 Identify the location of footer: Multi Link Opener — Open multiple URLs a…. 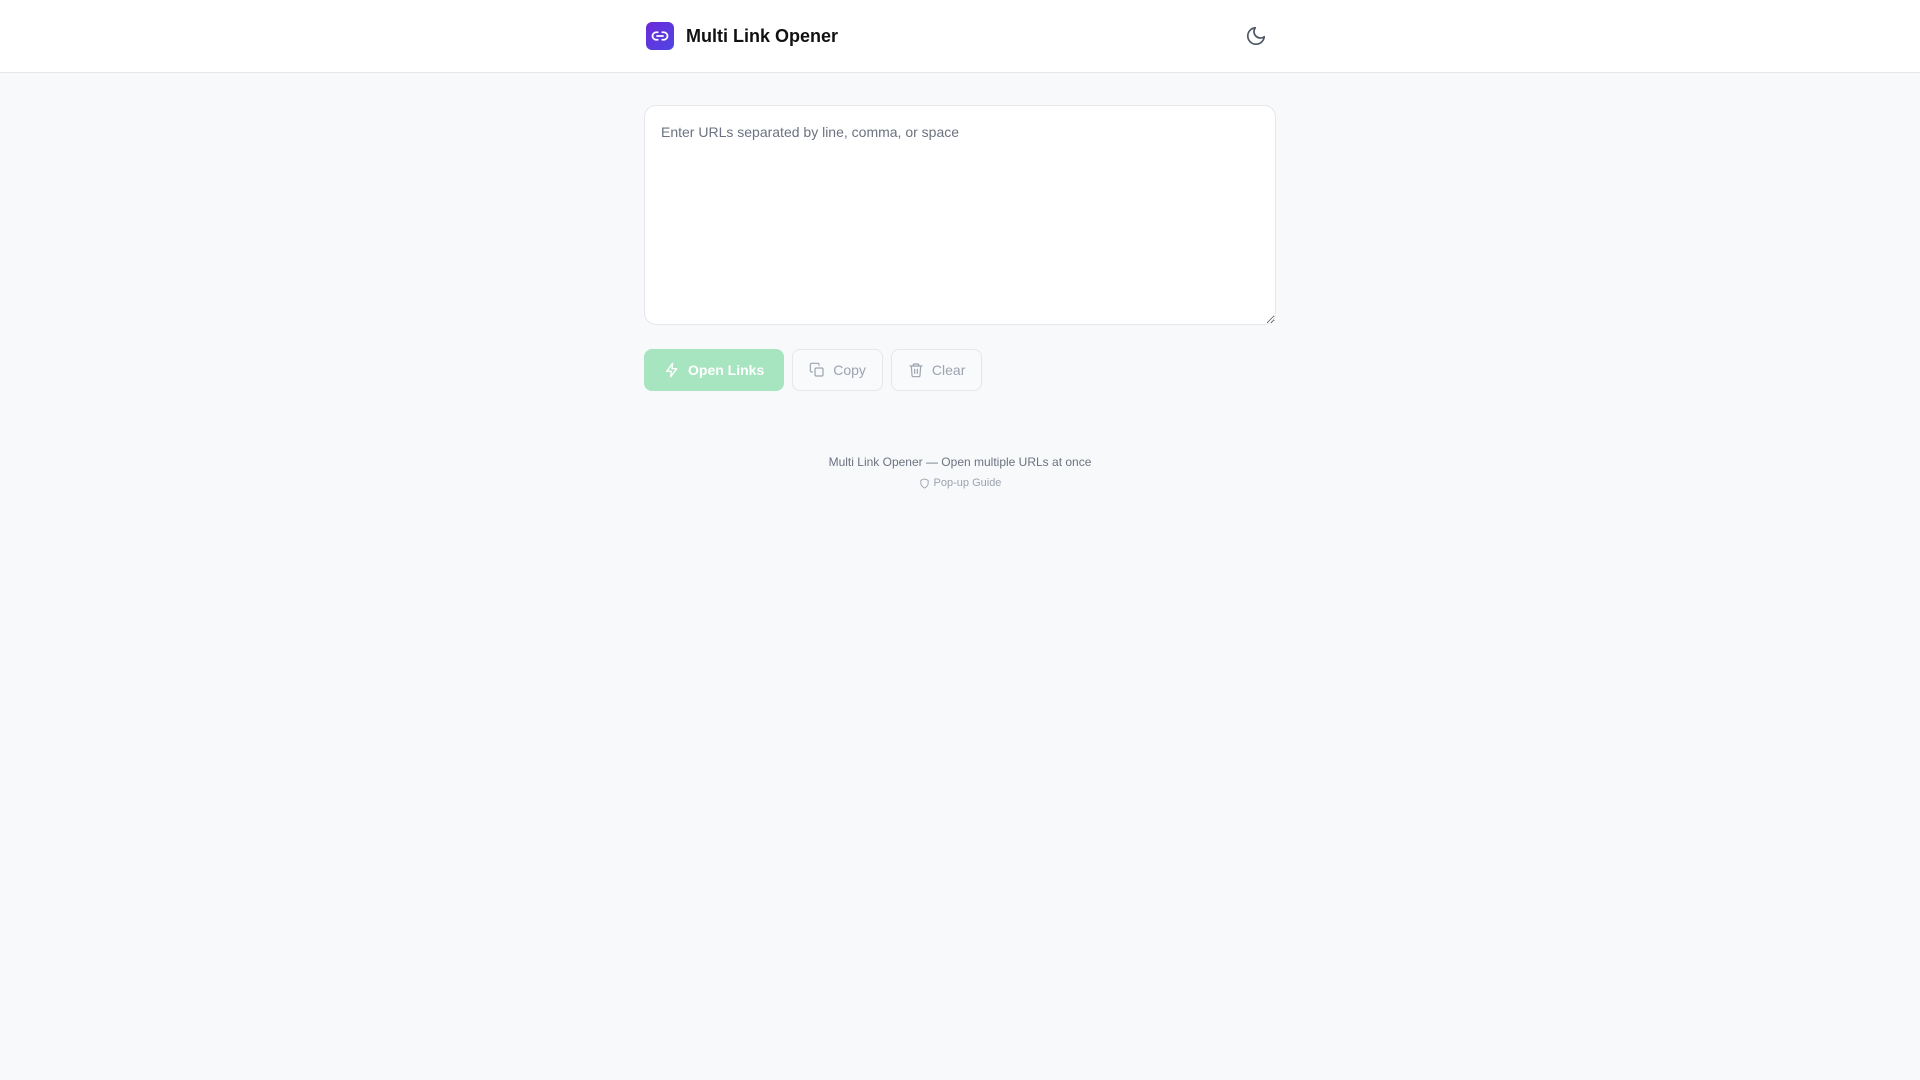
(960, 473).